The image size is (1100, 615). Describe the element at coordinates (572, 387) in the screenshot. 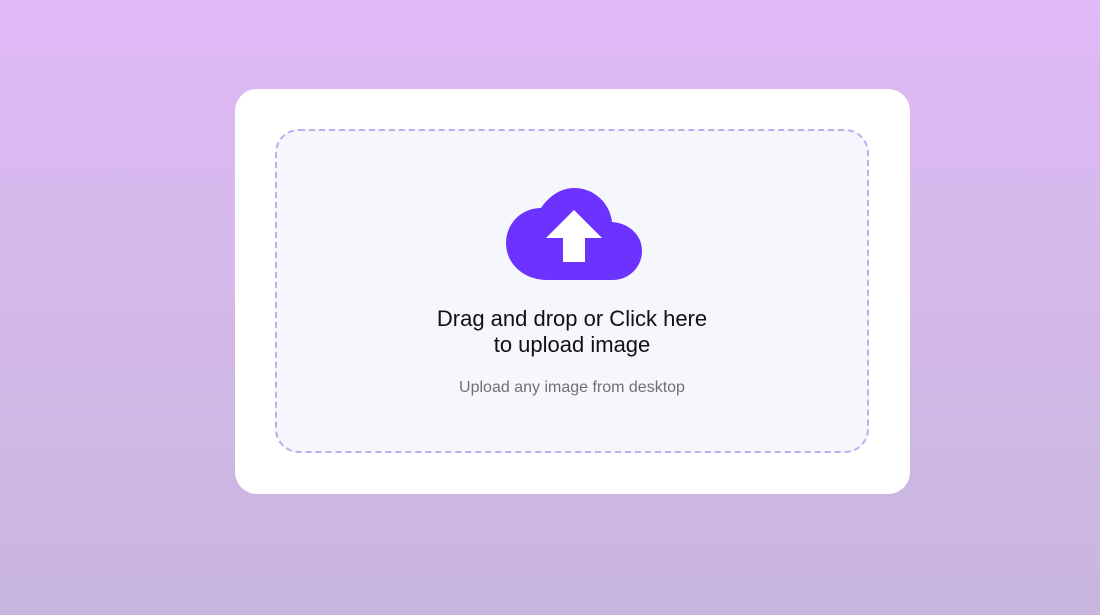

I see `upload-subtitle: Upload any image from desktop` at that location.